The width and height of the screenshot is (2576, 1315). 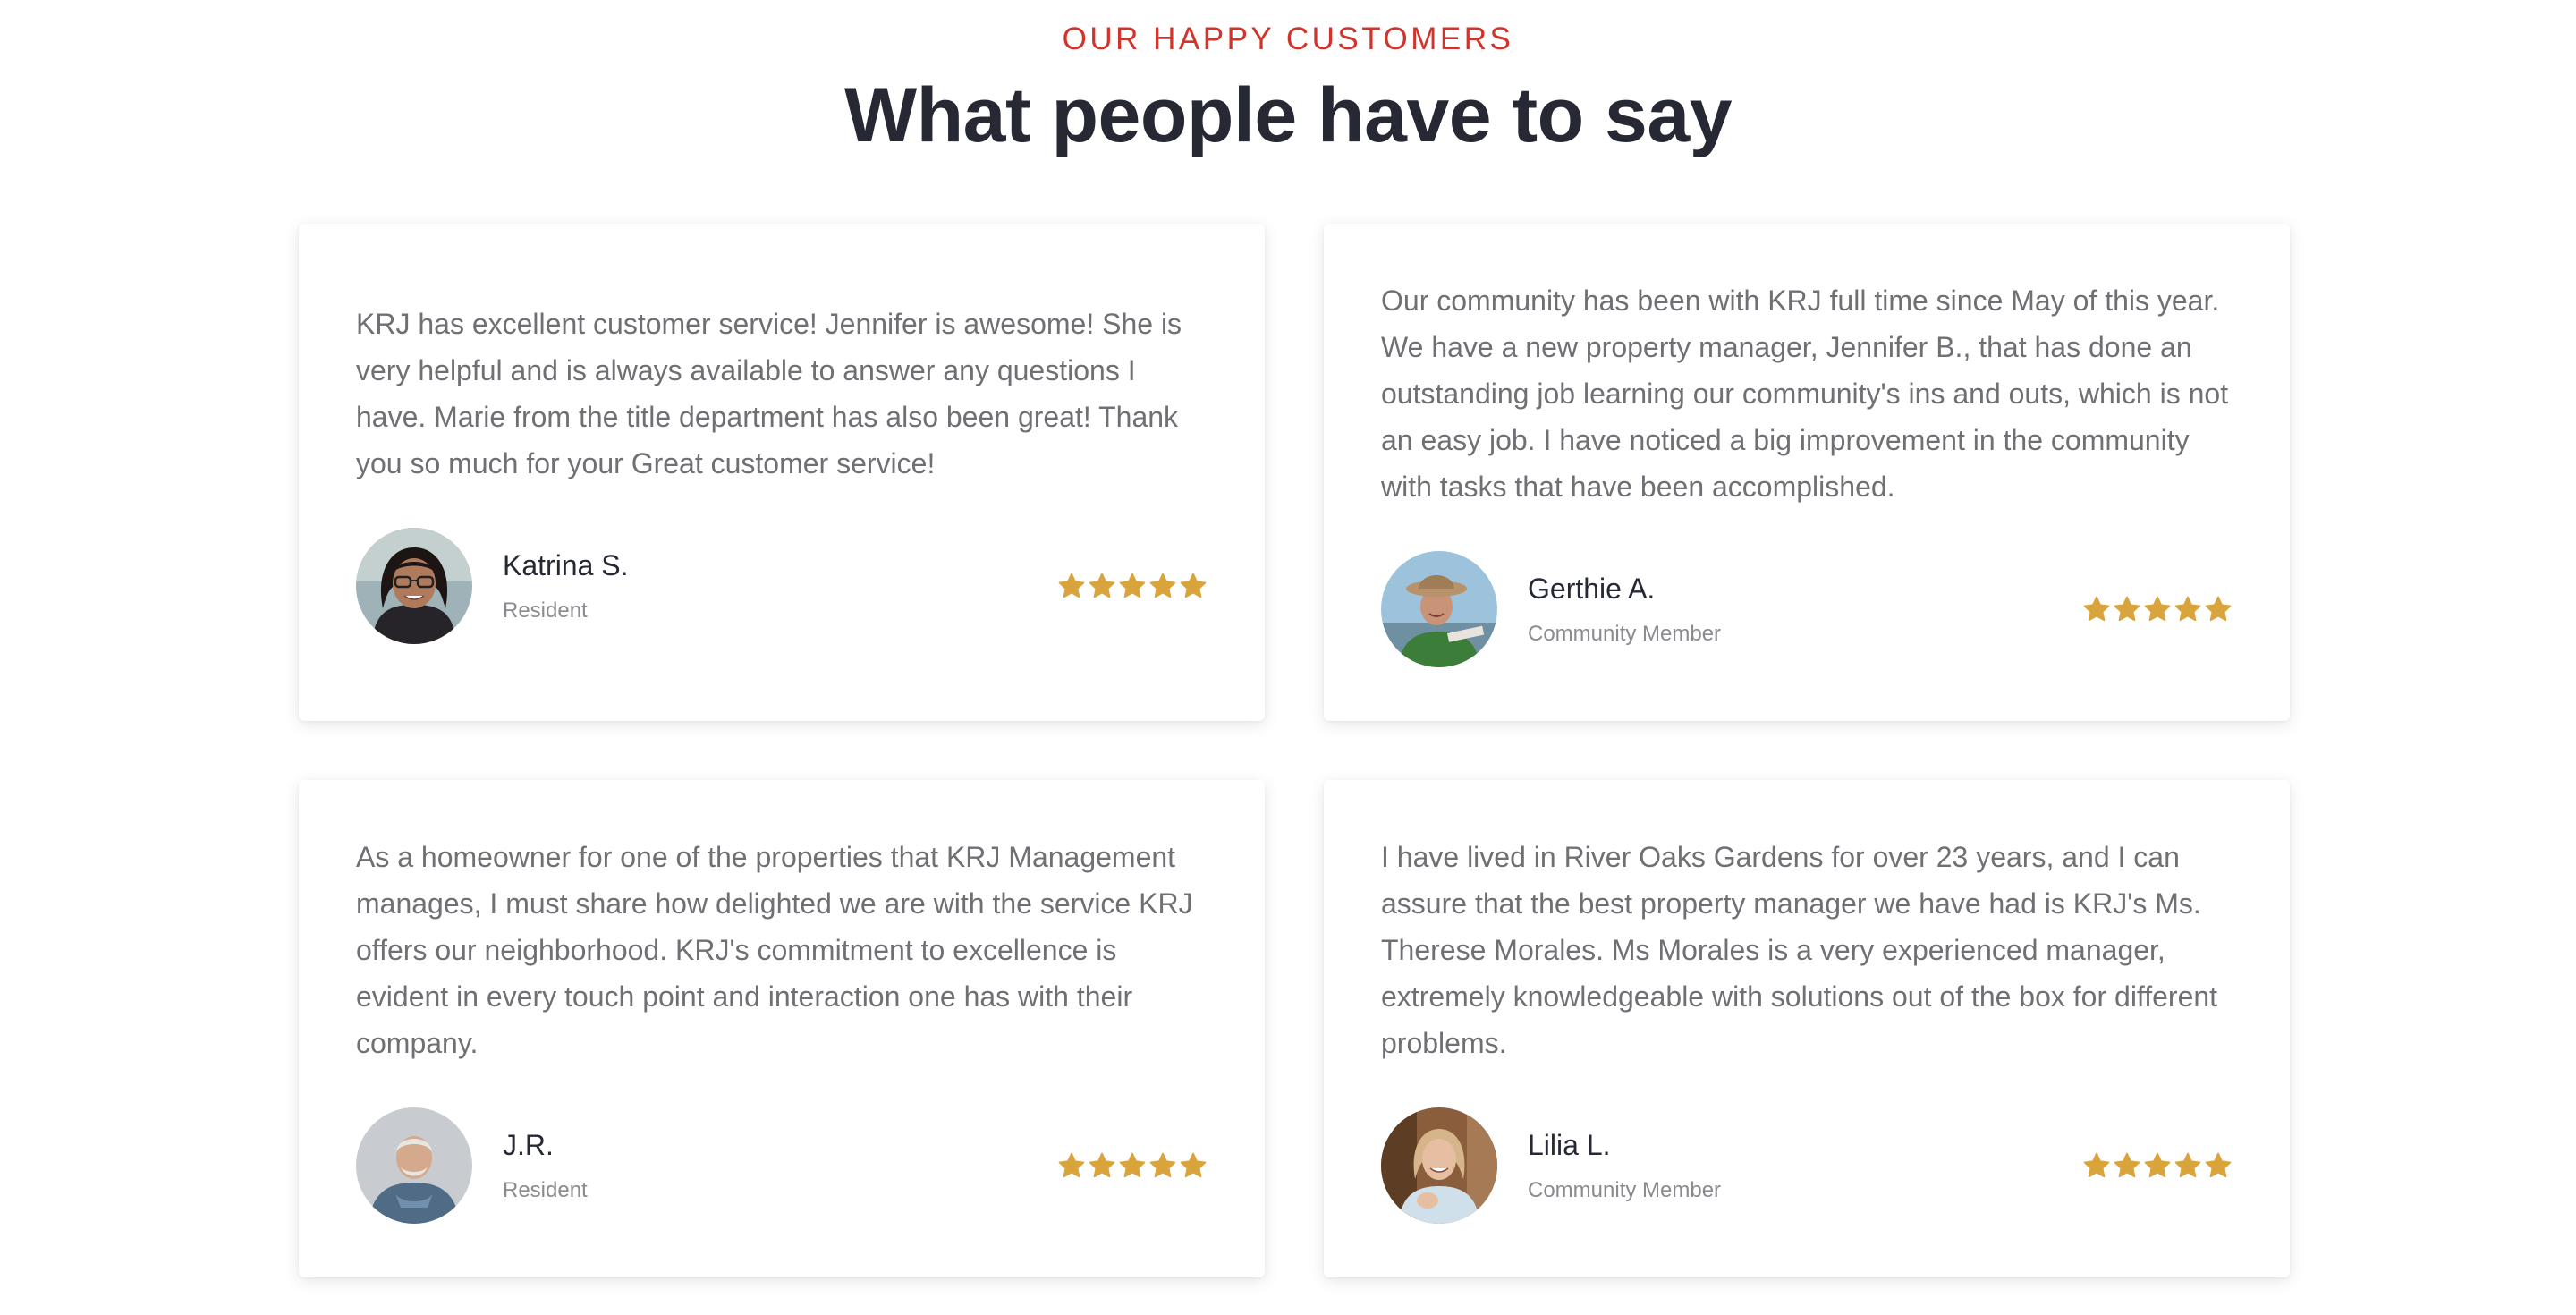 I want to click on author-name: Lilia L., so click(x=1569, y=1145).